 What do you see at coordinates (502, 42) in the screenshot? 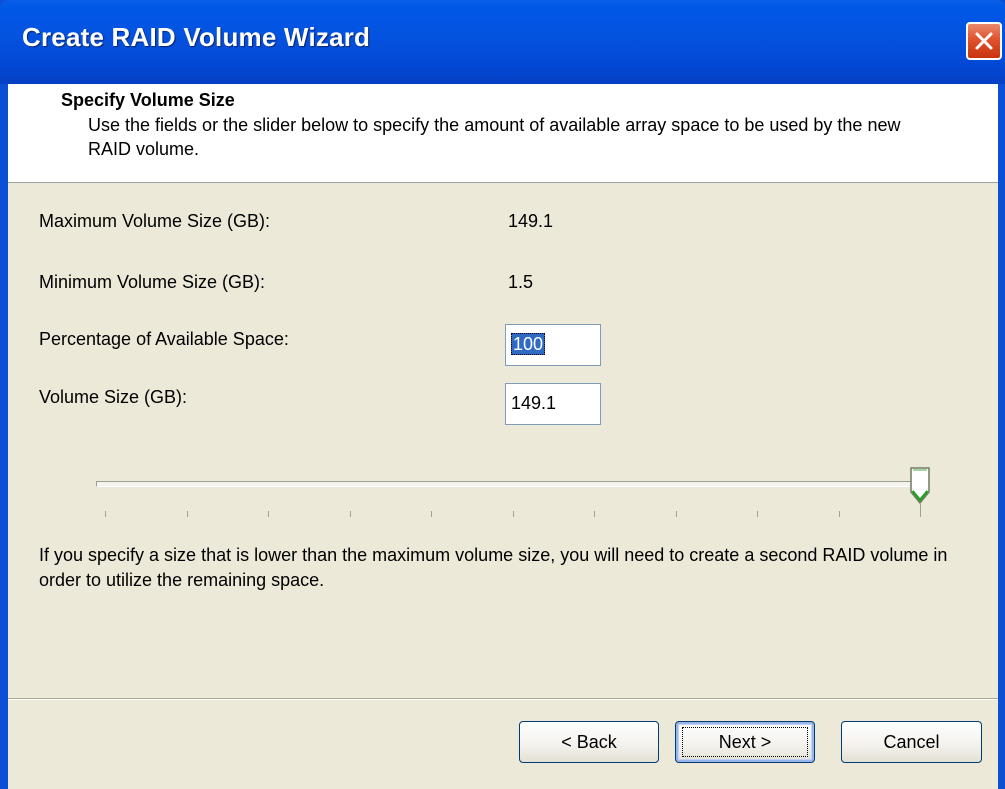
I see `title-bar: Create RAID Volume Wizard` at bounding box center [502, 42].